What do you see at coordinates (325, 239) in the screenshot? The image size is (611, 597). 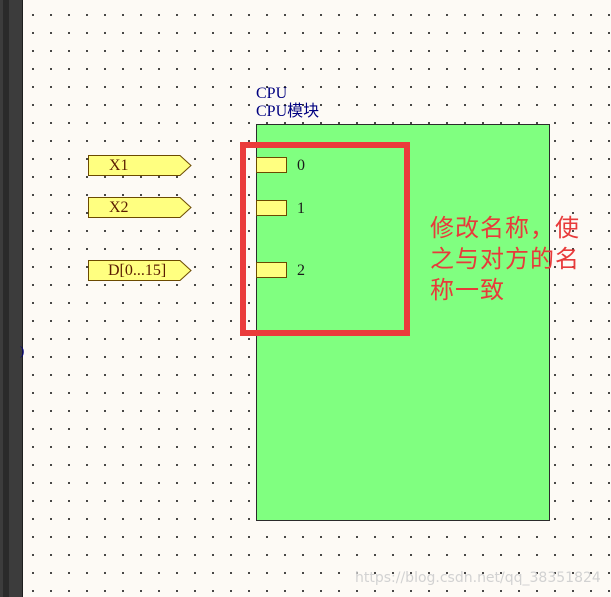 I see `annotation-highlight-box` at bounding box center [325, 239].